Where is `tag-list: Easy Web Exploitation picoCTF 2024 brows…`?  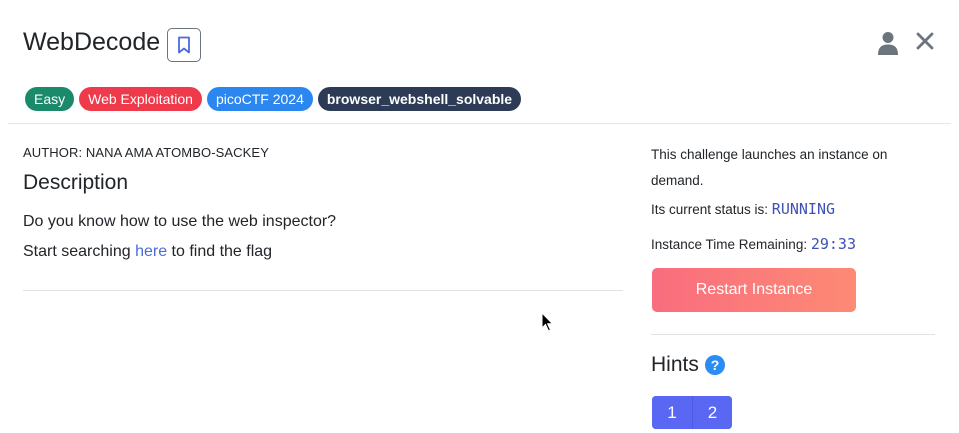 tag-list: Easy Web Exploitation picoCTF 2024 brows… is located at coordinates (273, 99).